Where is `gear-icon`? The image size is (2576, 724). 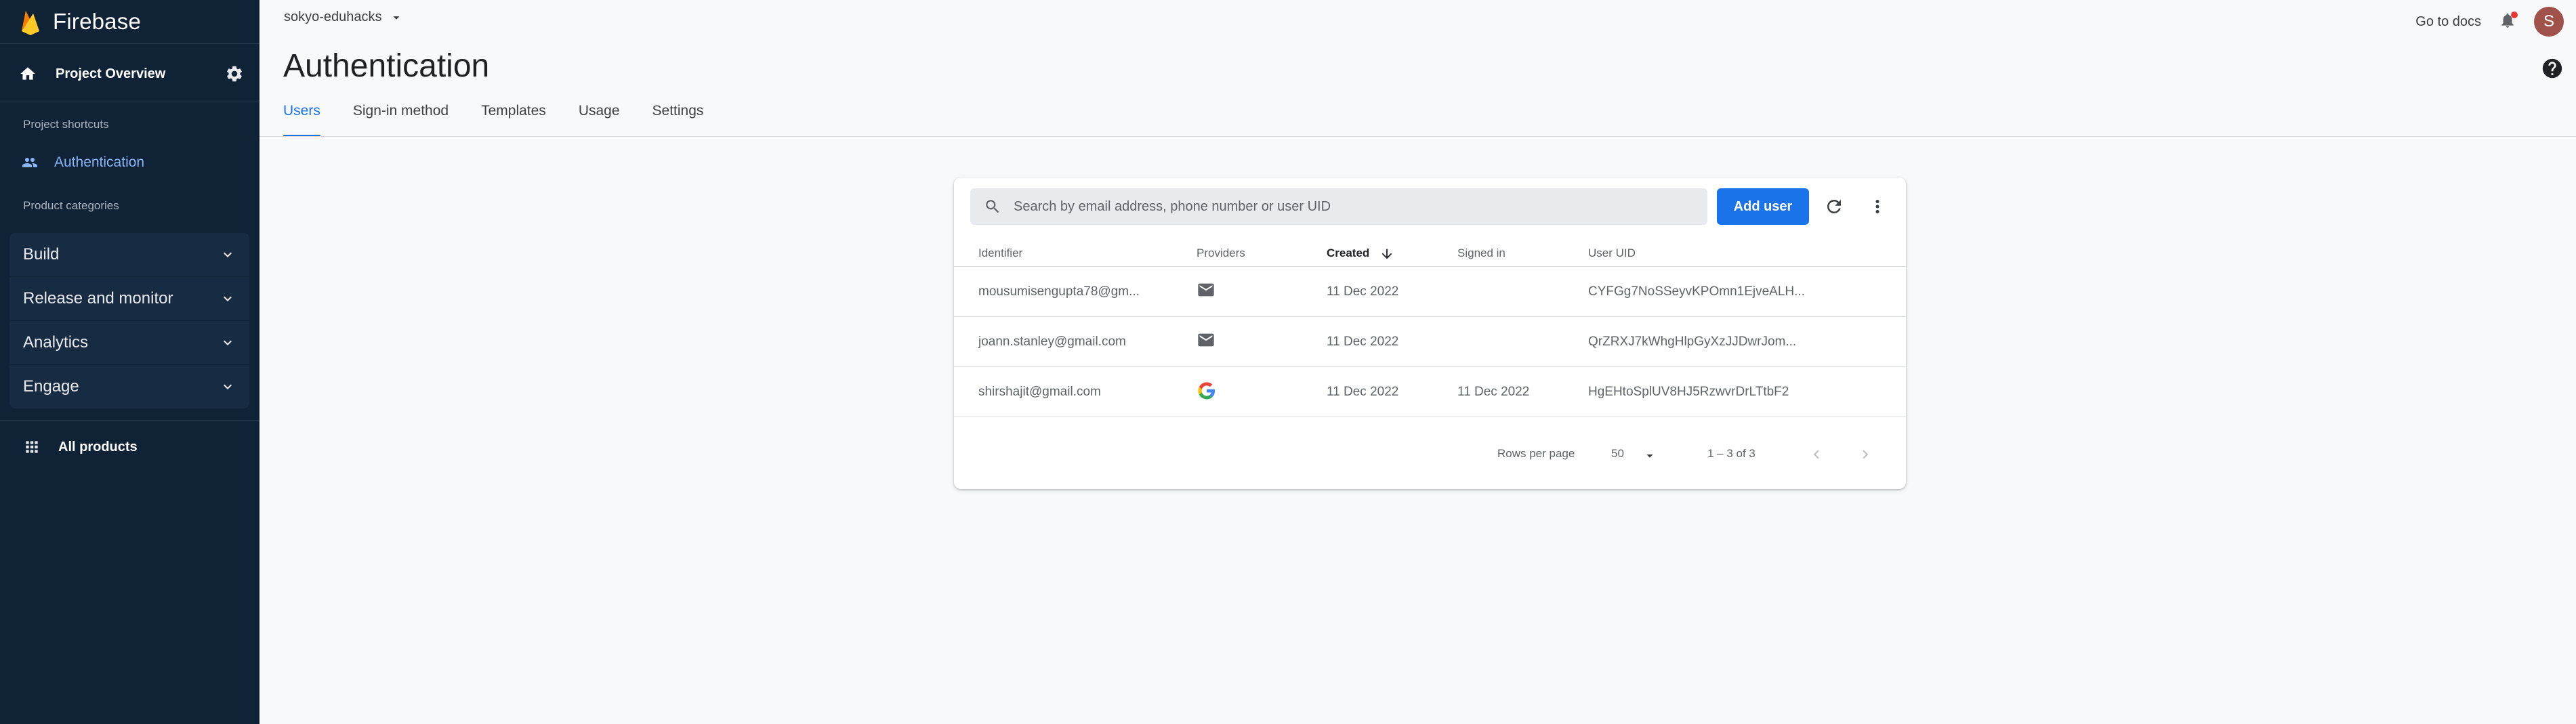 gear-icon is located at coordinates (234, 73).